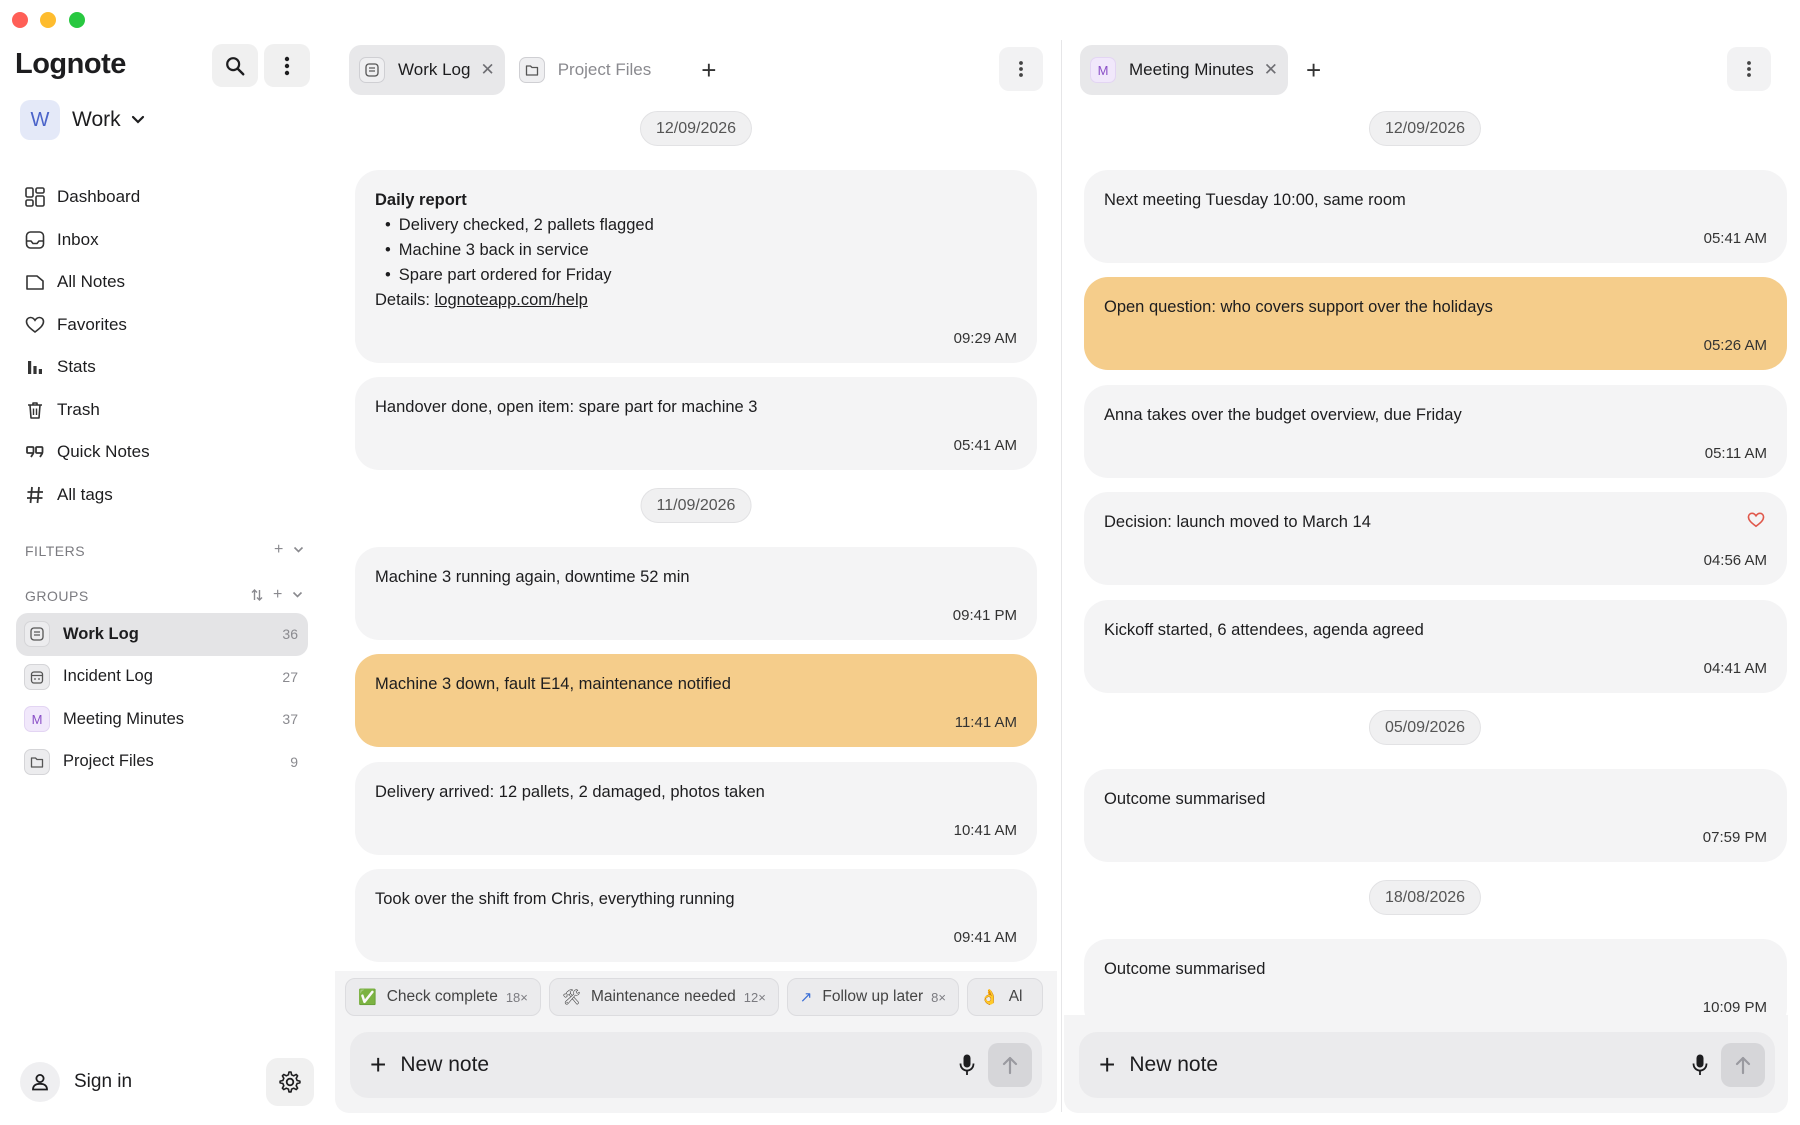 This screenshot has height=1125, width=1800. I want to click on note-time: 09:41 AM, so click(985, 937).